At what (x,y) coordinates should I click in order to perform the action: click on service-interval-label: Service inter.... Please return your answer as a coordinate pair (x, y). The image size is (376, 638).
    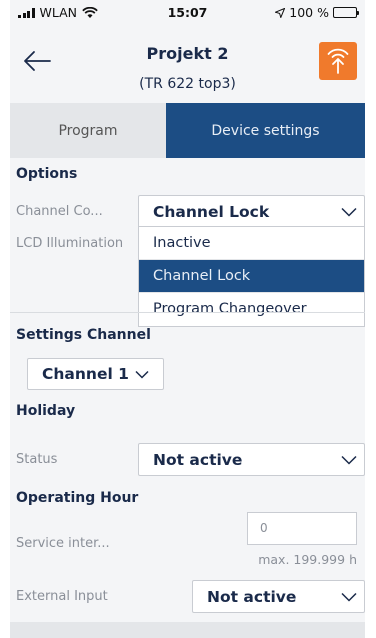
    Looking at the image, I should click on (63, 543).